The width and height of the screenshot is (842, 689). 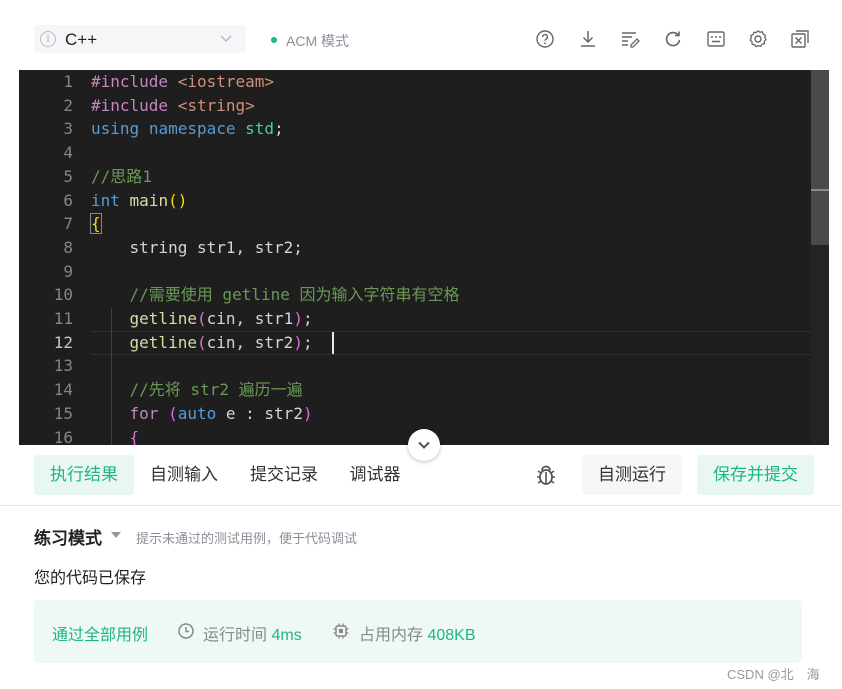 I want to click on code-text: string str1, str2;, so click(x=197, y=248).